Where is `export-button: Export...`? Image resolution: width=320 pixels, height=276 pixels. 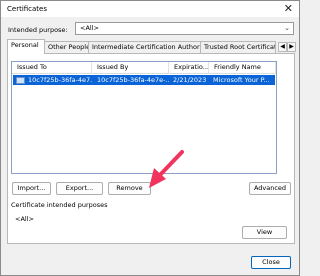
export-button: Export... is located at coordinates (79, 188).